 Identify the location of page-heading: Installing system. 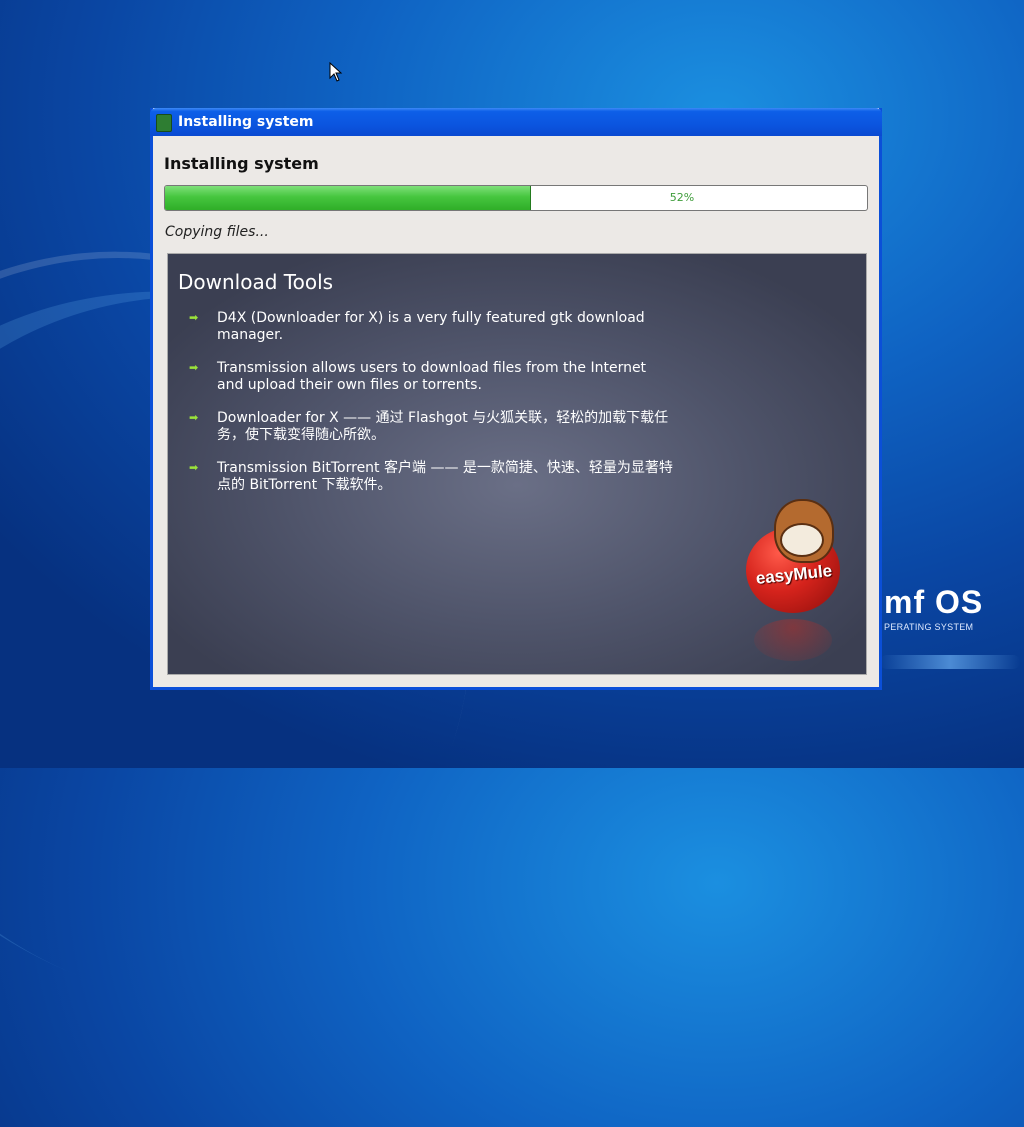
(241, 163).